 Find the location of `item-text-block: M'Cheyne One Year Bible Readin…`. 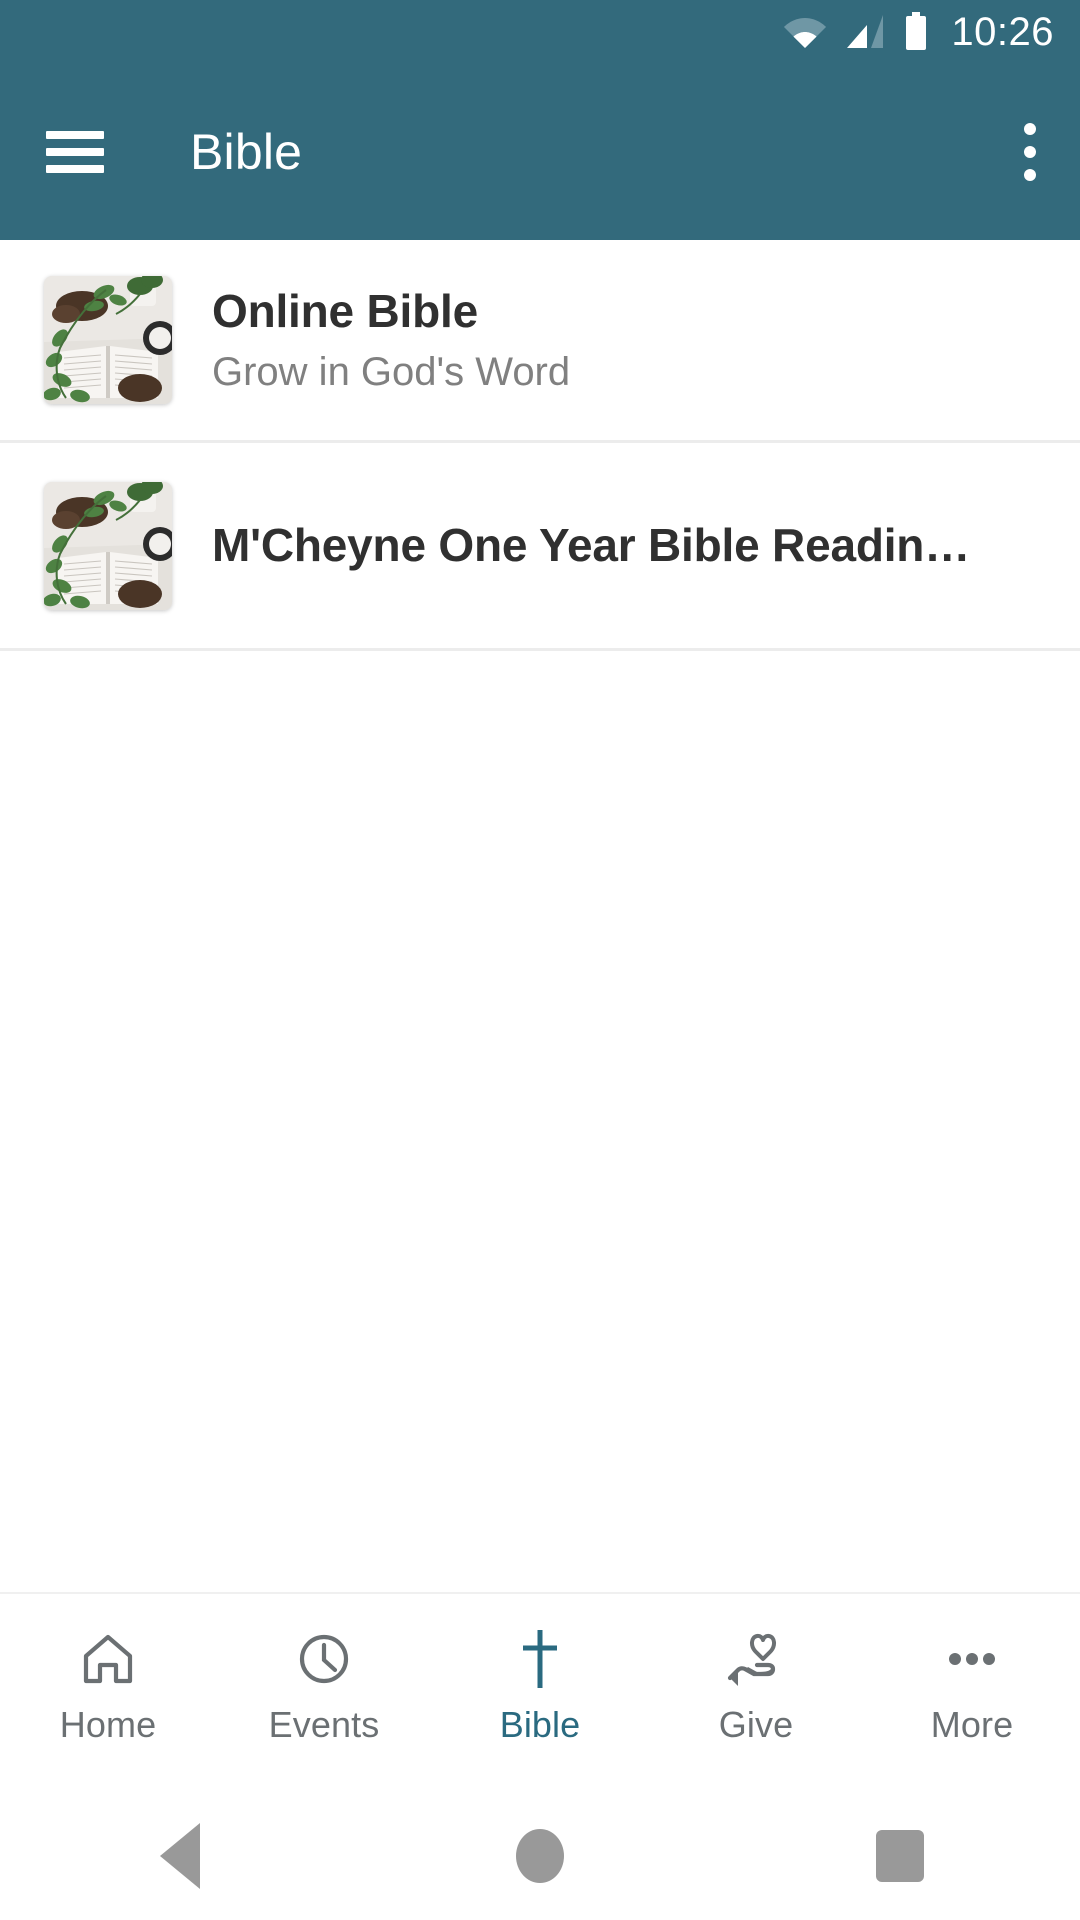

item-text-block: M'Cheyne One Year Bible Readin… is located at coordinates (626, 545).